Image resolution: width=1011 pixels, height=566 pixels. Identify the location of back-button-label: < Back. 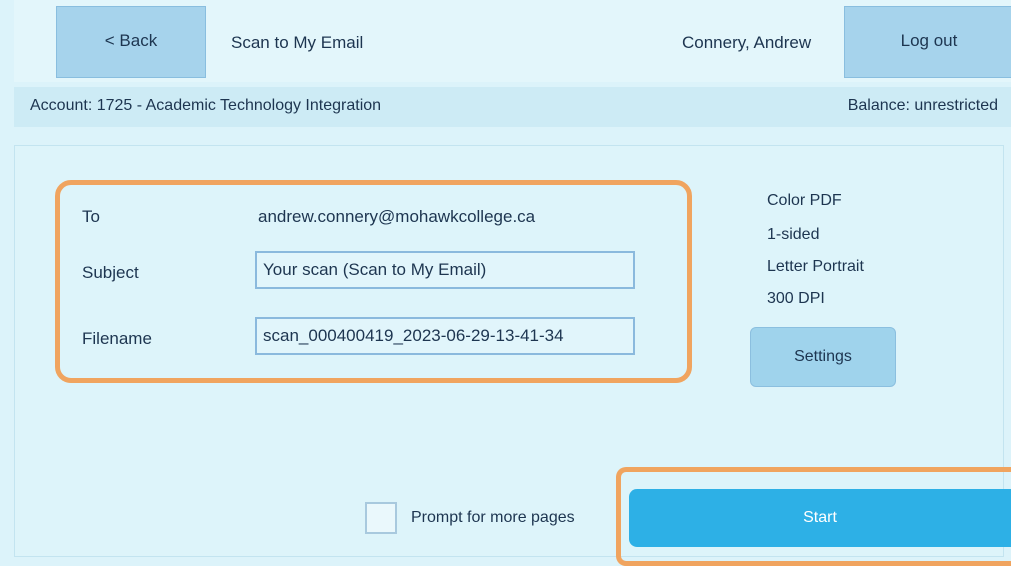
(131, 40).